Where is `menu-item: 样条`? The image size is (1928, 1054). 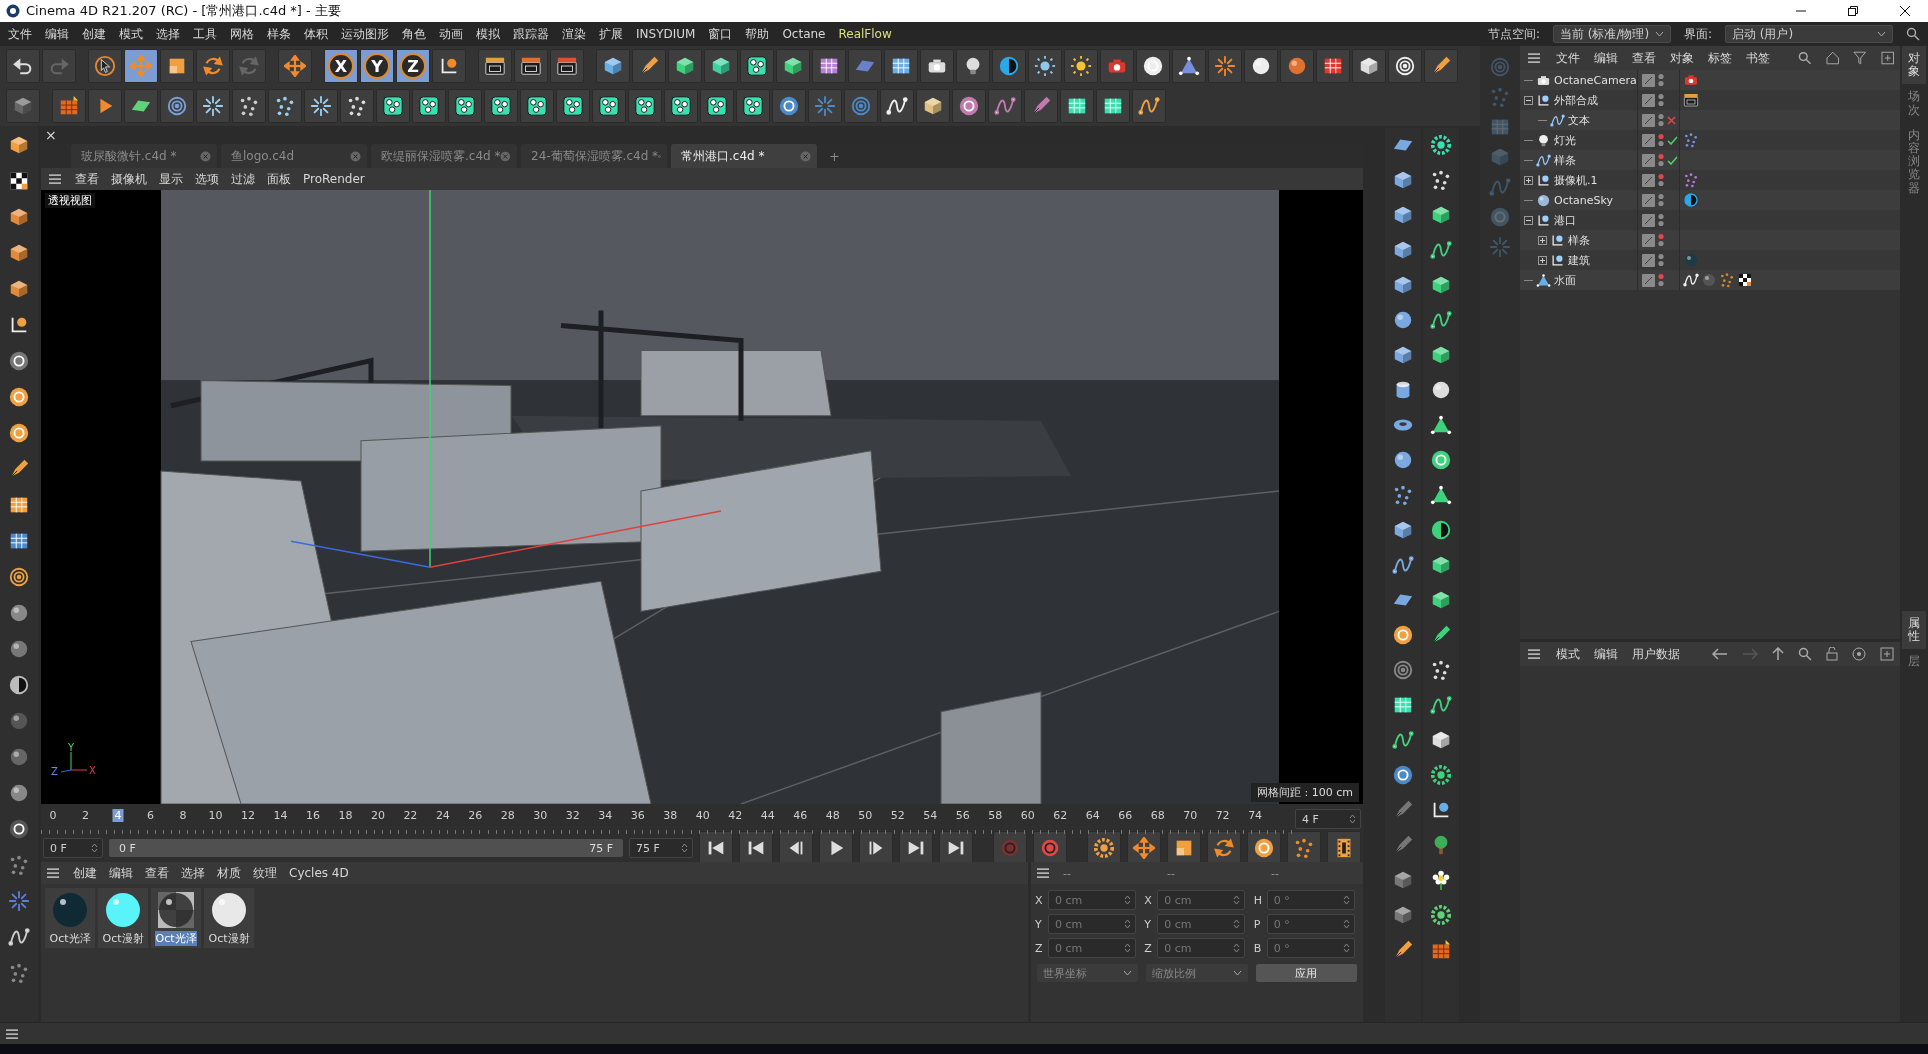
menu-item: 样条 is located at coordinates (279, 34).